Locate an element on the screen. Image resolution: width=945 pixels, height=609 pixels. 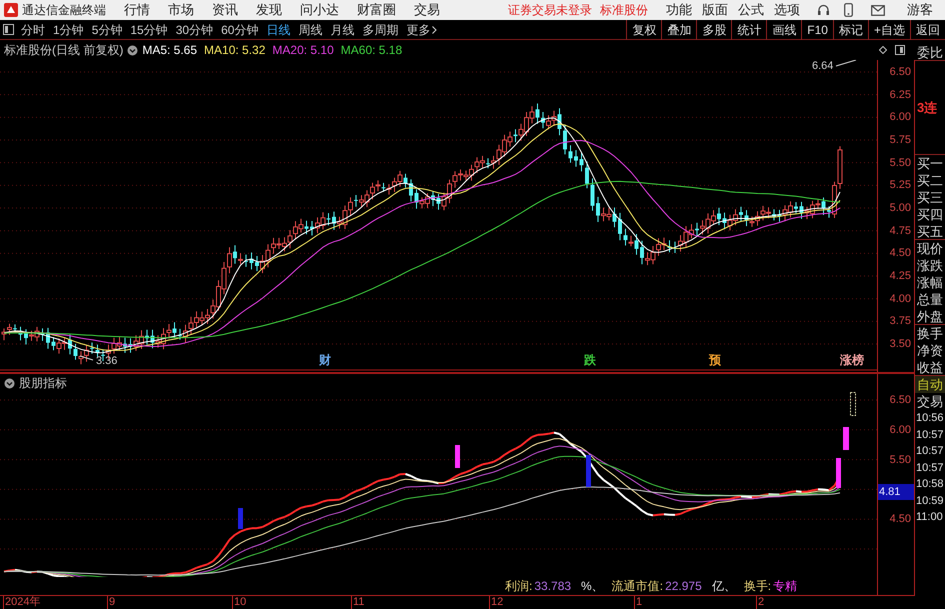
signal-label: 跌 is located at coordinates (590, 360).